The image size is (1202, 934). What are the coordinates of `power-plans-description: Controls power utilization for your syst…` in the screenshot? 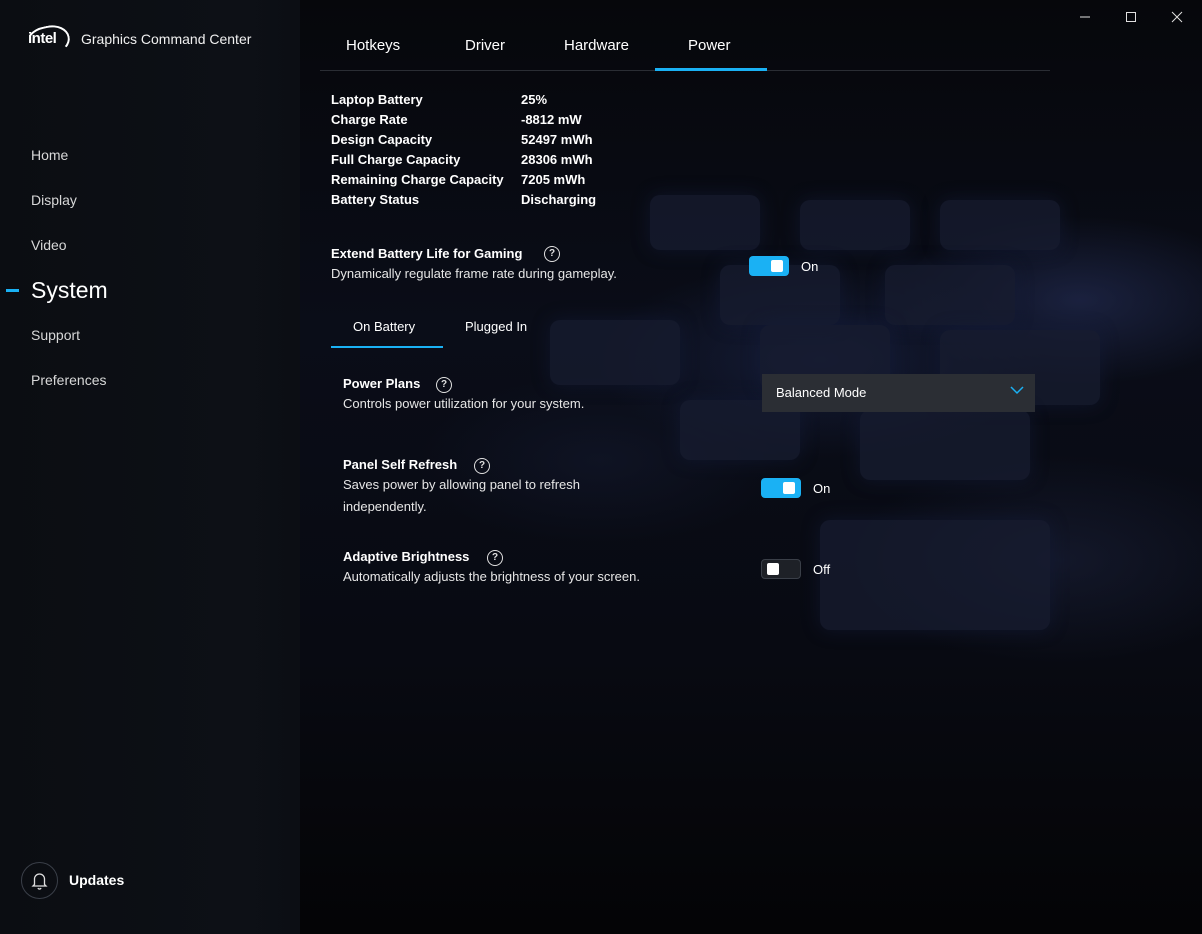 It's located at (464, 403).